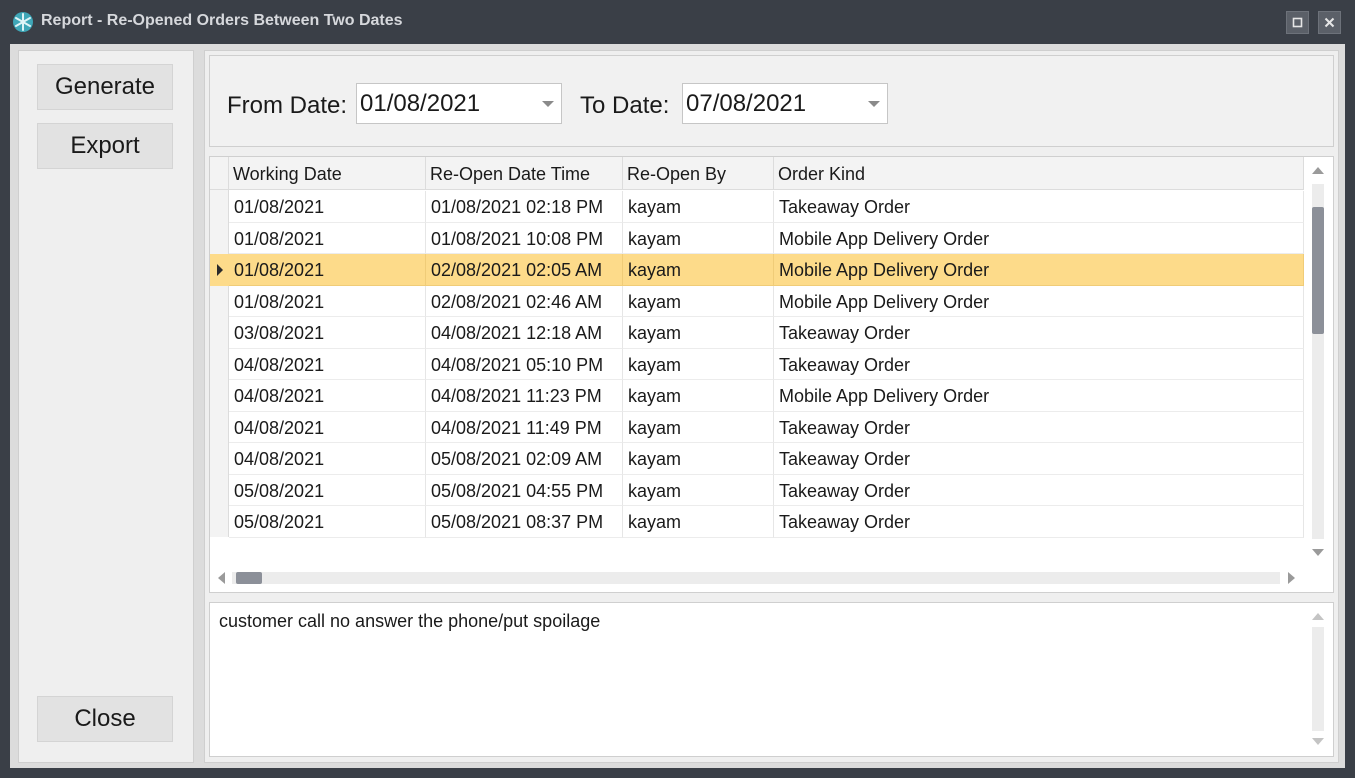 The height and width of the screenshot is (778, 1355). What do you see at coordinates (1291, 578) in the screenshot?
I see `scroll-right-icon` at bounding box center [1291, 578].